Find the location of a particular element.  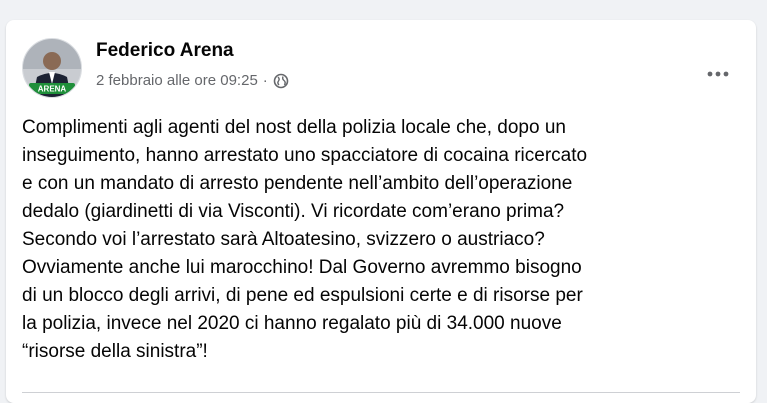

avatar-image: ARENA is located at coordinates (52, 68).